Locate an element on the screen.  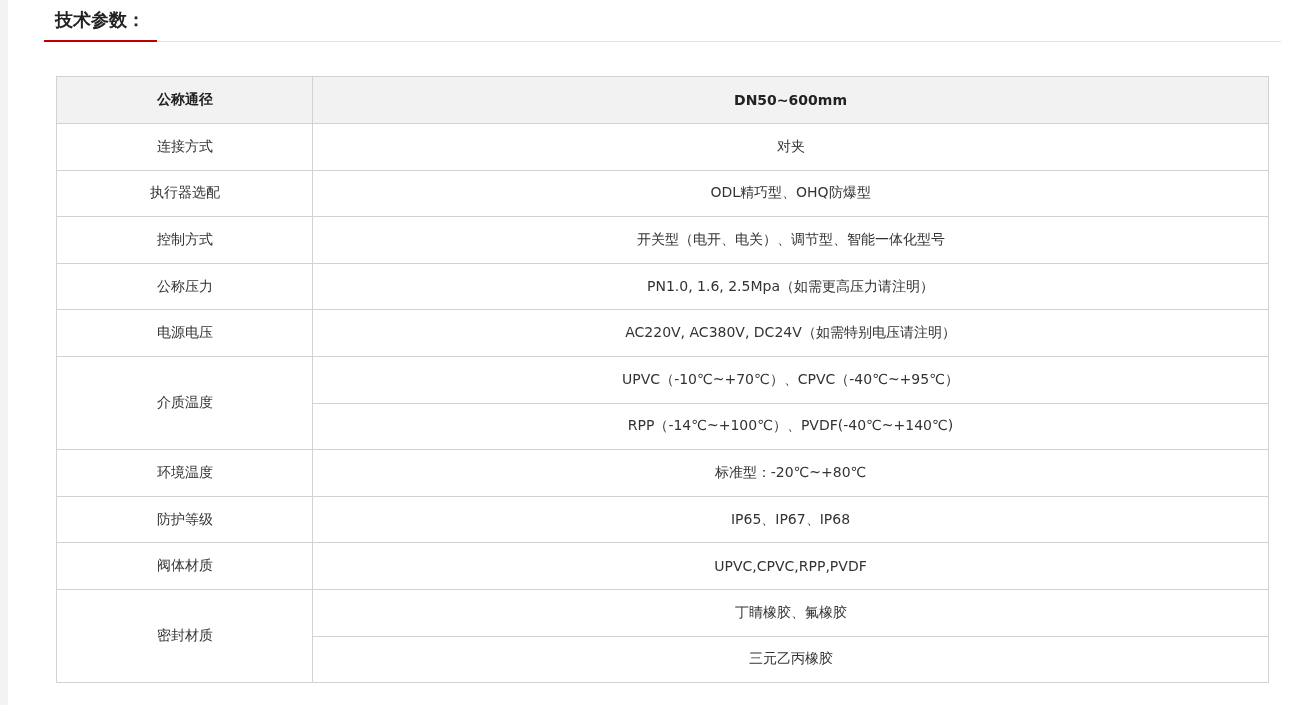
table-cell: 电源电压 is located at coordinates (184, 333).